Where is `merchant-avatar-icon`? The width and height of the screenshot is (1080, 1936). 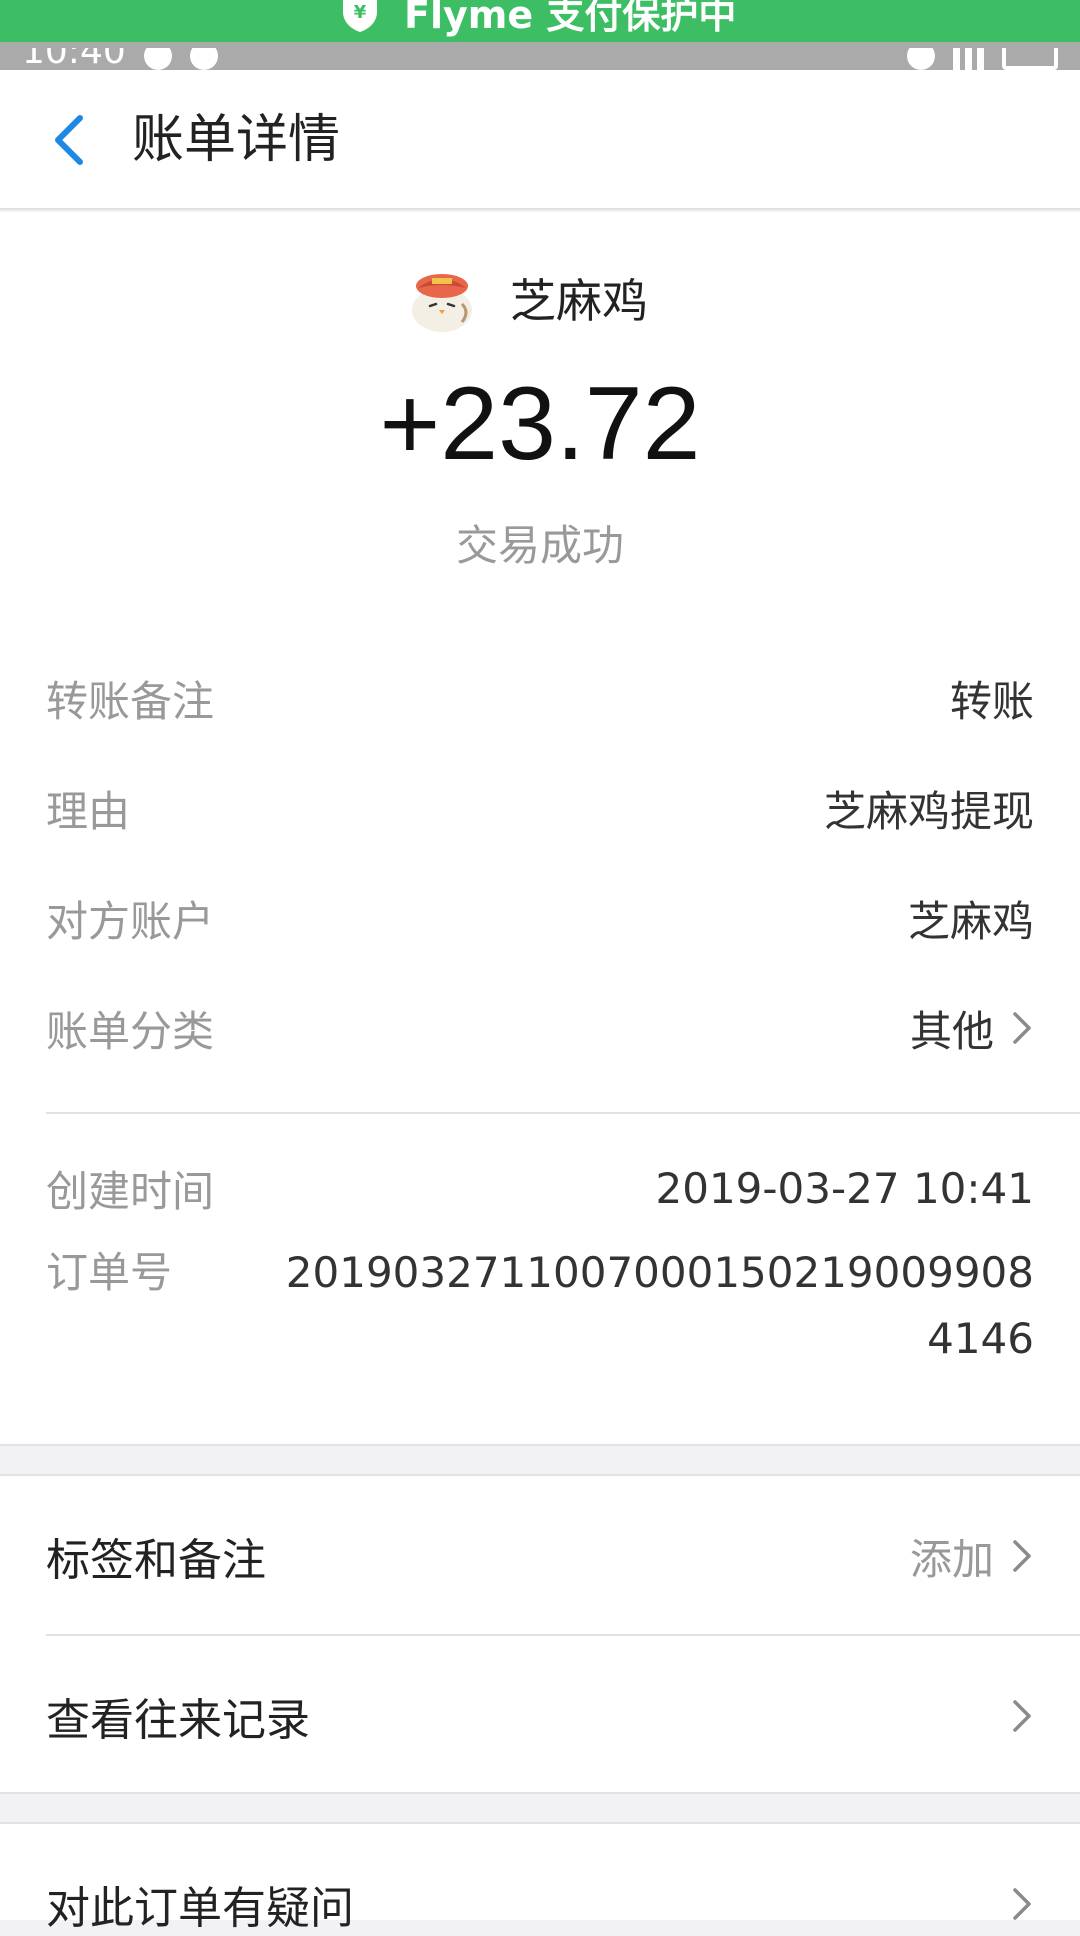
merchant-avatar-icon is located at coordinates (442, 303).